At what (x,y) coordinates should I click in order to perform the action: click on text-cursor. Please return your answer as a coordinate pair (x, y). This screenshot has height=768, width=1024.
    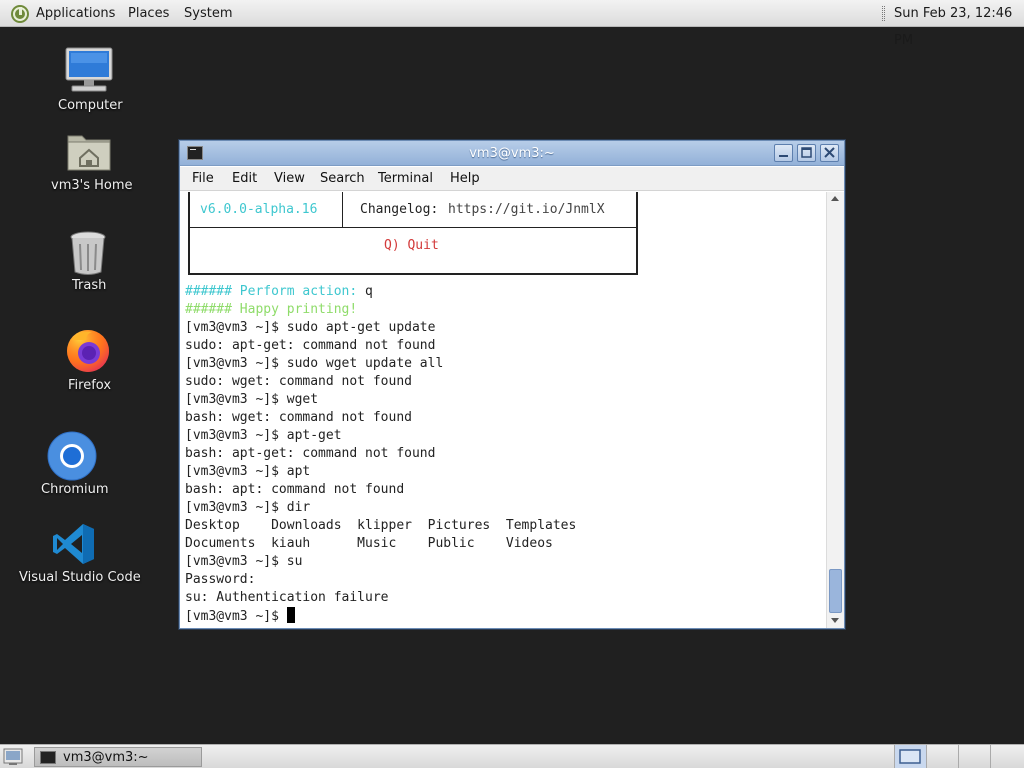
    Looking at the image, I should click on (290, 615).